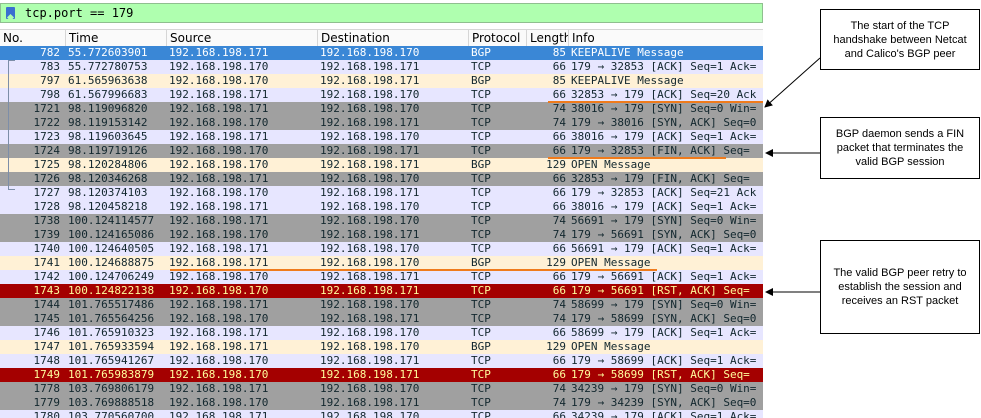 This screenshot has height=418, width=981. Describe the element at coordinates (792, 82) in the screenshot. I see `arrow-handshake` at that location.